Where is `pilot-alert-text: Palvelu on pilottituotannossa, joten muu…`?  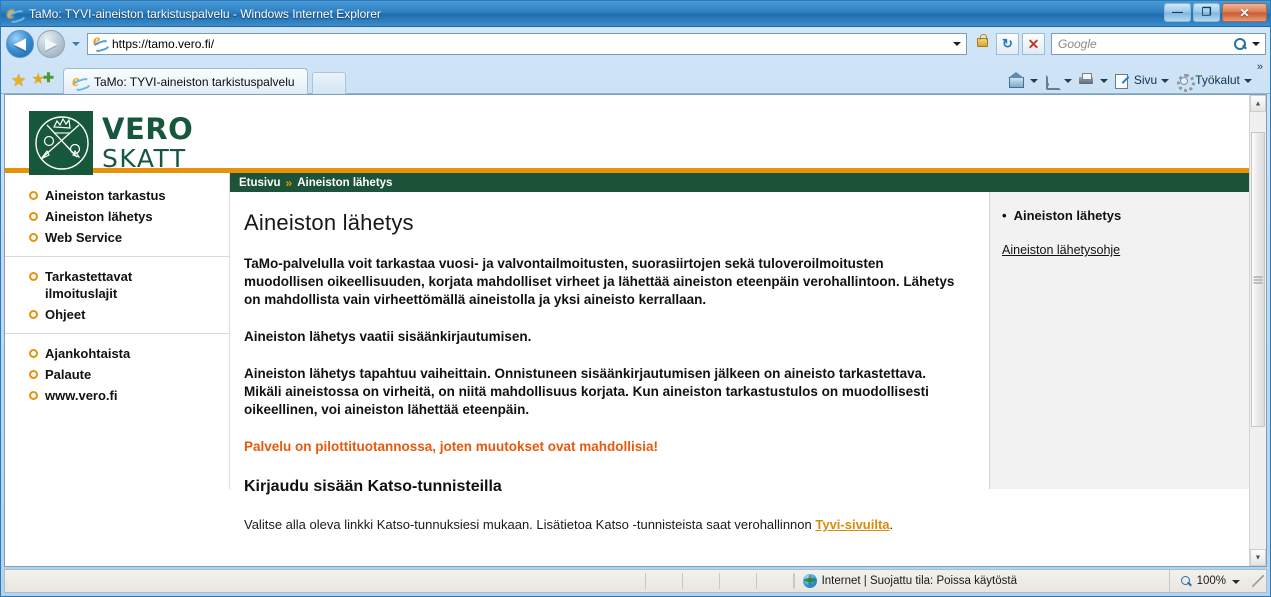 pilot-alert-text: Palvelu on pilottituotannossa, joten muu… is located at coordinates (451, 446).